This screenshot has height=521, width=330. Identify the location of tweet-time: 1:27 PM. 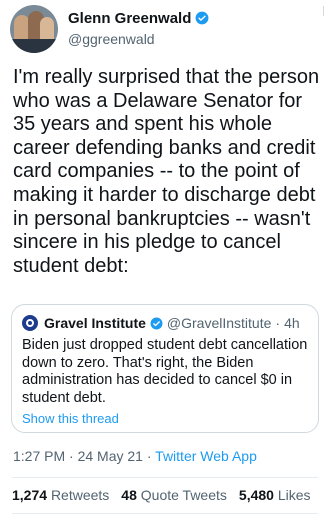
(39, 456).